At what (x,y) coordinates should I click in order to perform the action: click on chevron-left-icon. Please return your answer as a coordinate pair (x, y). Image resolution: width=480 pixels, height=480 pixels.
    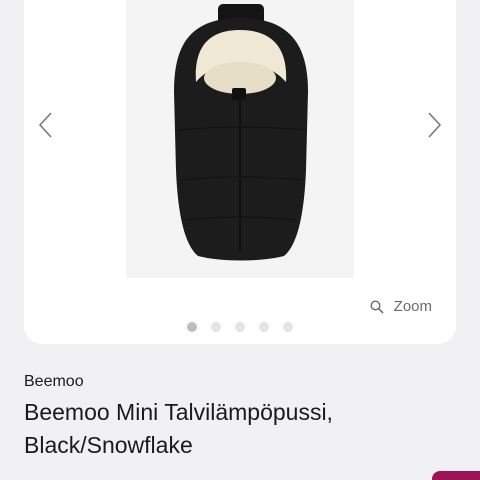
    Looking at the image, I should click on (45, 125).